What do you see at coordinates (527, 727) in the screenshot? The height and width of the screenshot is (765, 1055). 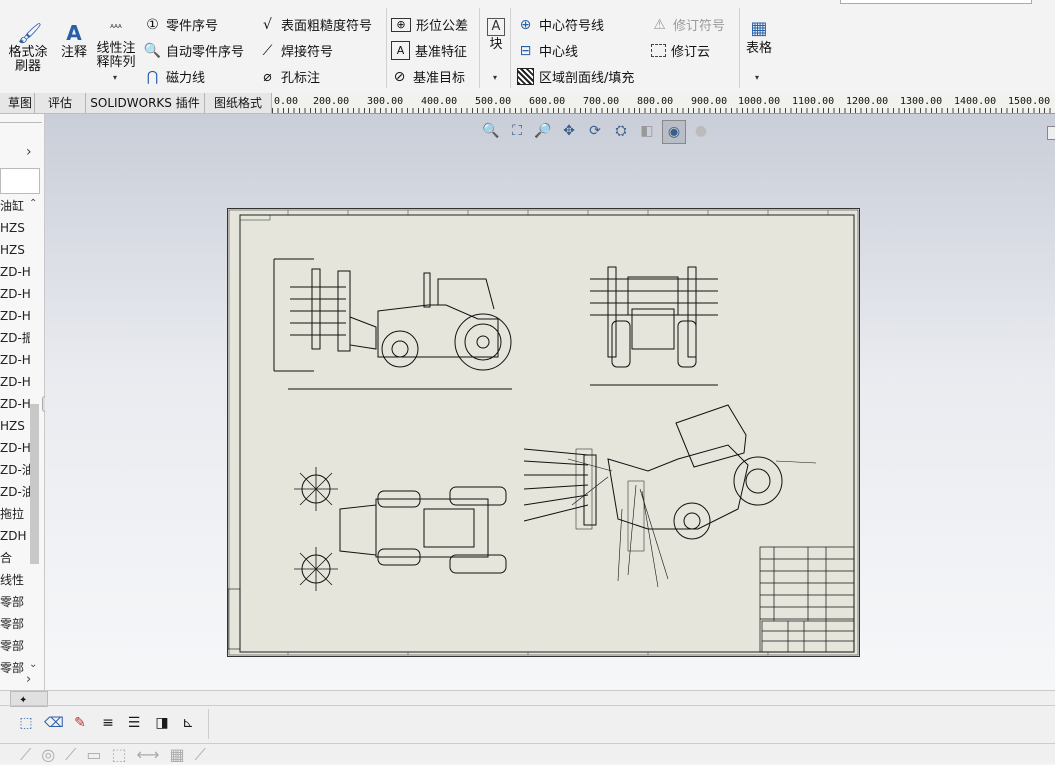 I see `bottom-toolbar-area: ✦ ⬚ ⌫ ✎ ≡ ☰ ◨ ⊾ ⟋◎⟋▭⬚⟷▦⟋` at bounding box center [527, 727].